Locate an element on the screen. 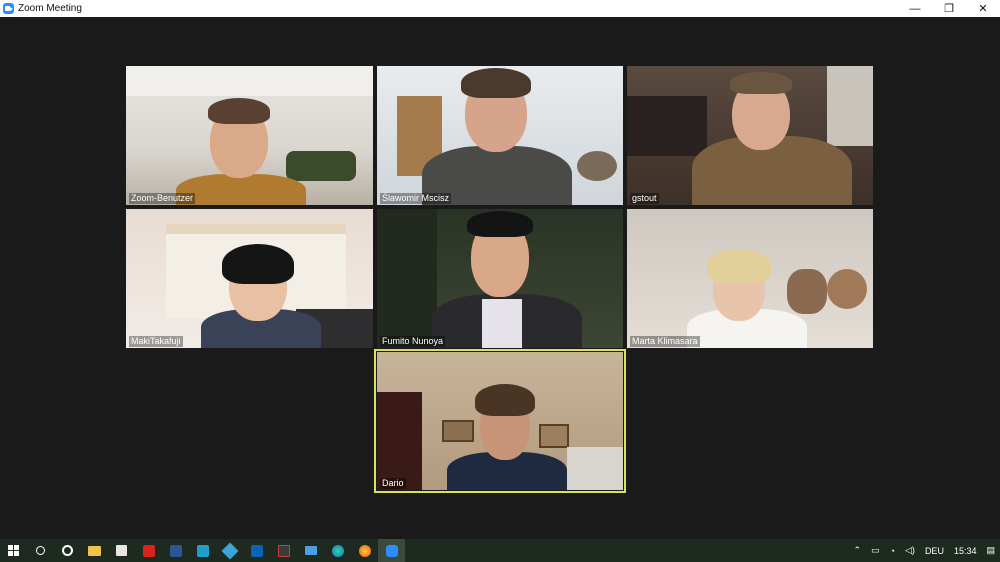 The height and width of the screenshot is (562, 1000). video-tile-zoom-benutzer: Zoom-Benutzer is located at coordinates (249, 135).